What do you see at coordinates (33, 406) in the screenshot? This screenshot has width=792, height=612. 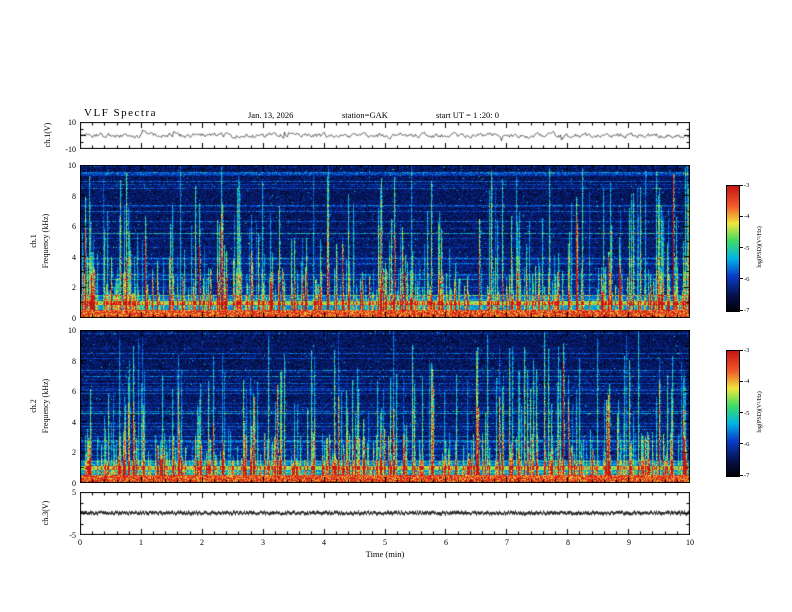 I see `ch2-spec-ylabel-ch: ch.2` at bounding box center [33, 406].